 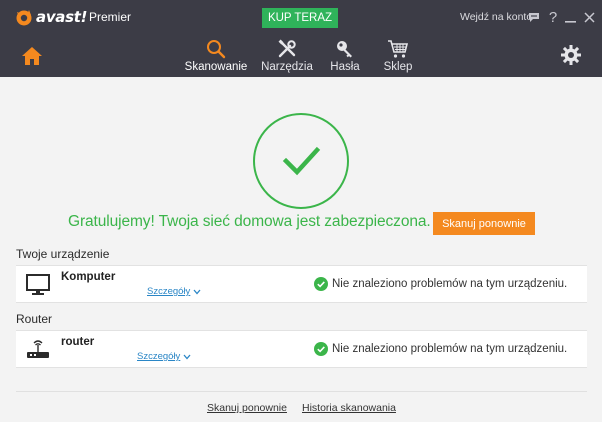 What do you see at coordinates (570, 17) in the screenshot?
I see `minimize-icon` at bounding box center [570, 17].